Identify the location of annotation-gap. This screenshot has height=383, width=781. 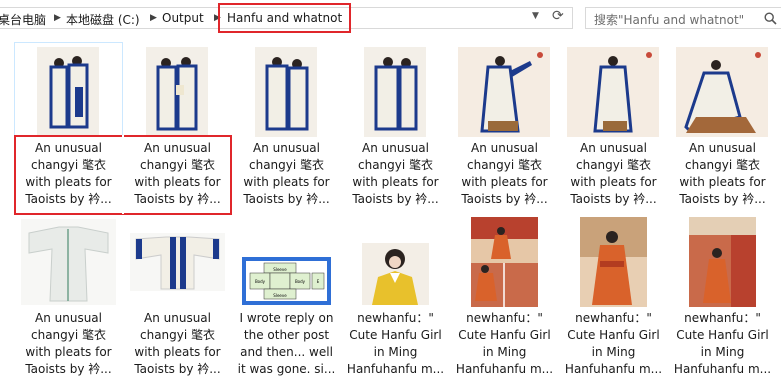
(123, 174).